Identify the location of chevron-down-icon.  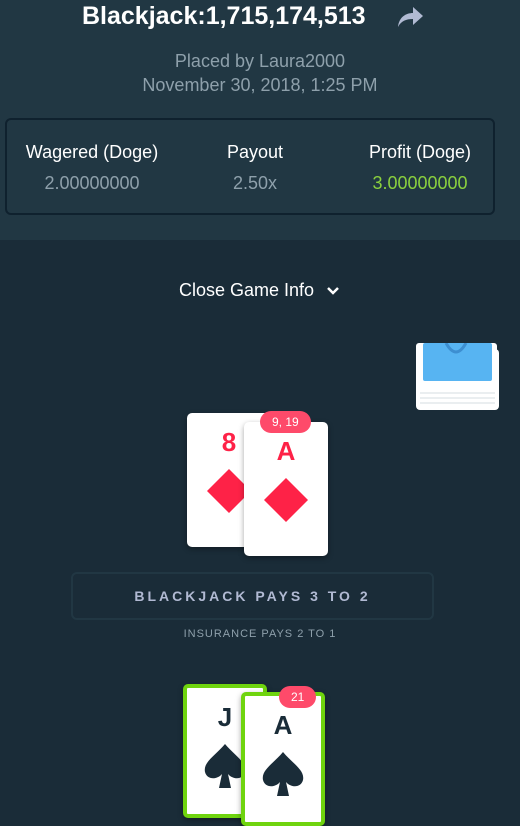
(333, 291).